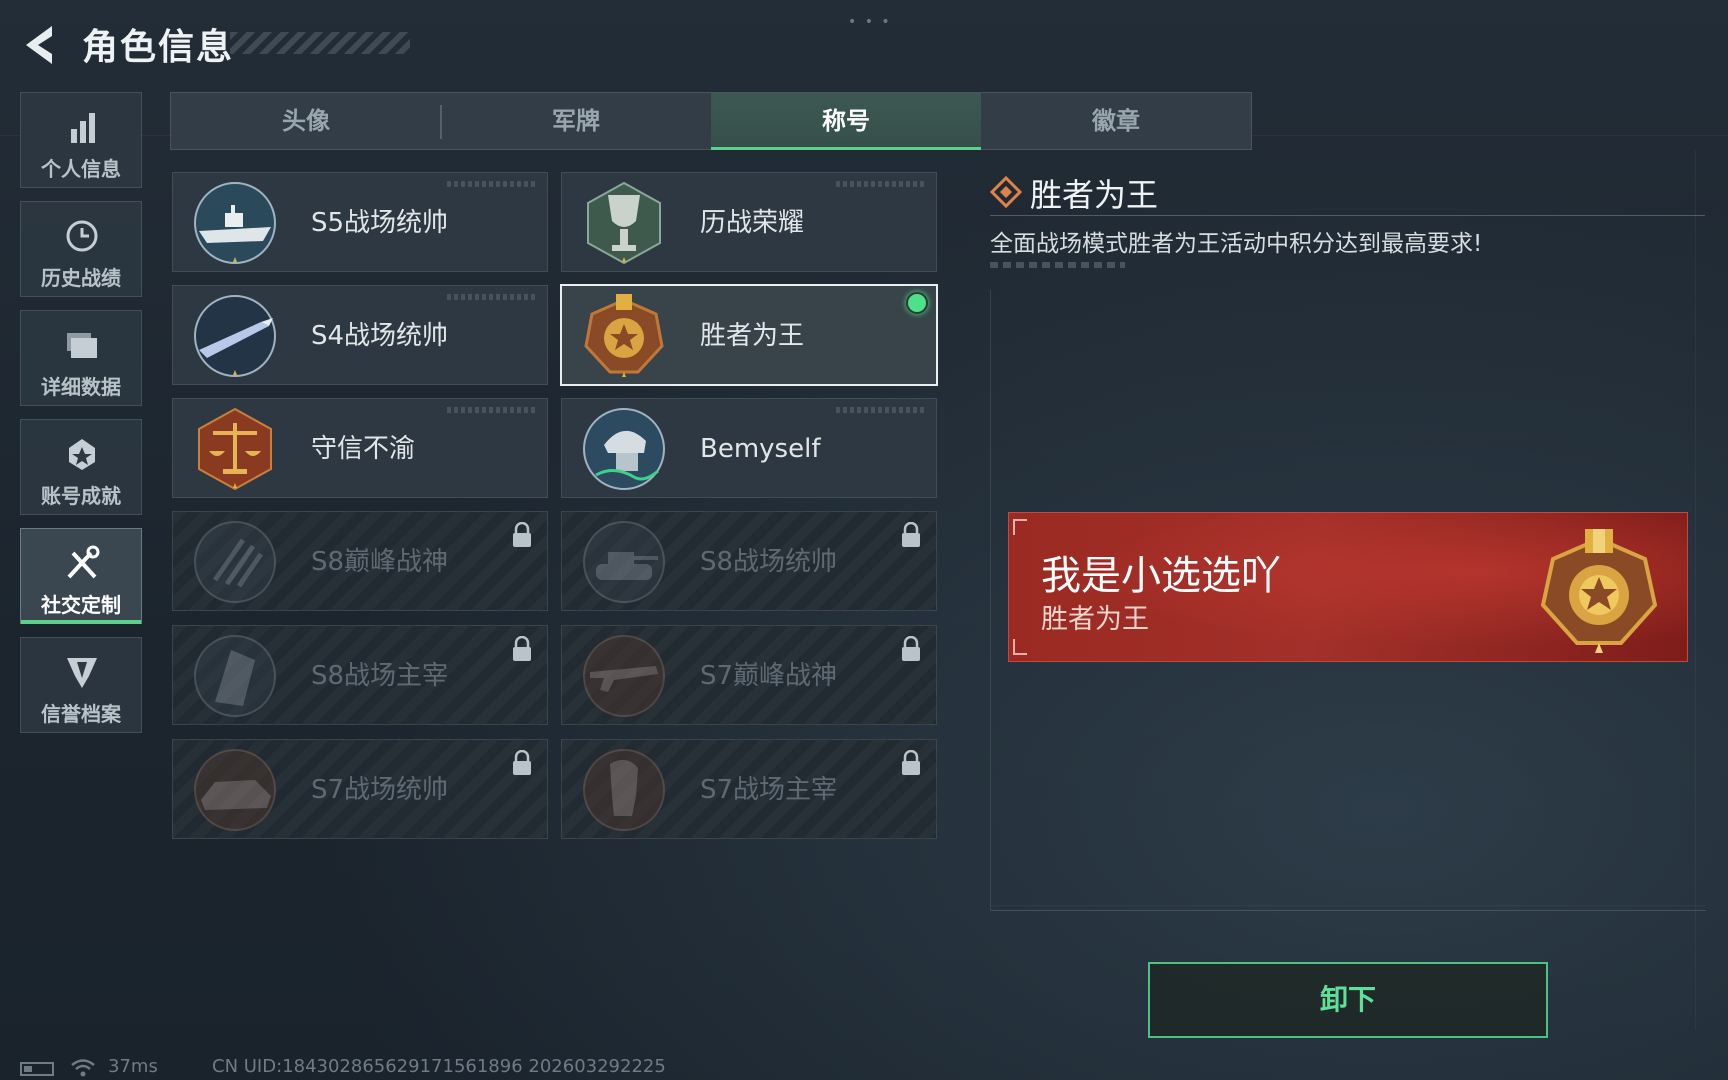 This screenshot has width=1728, height=1080. What do you see at coordinates (380, 223) in the screenshot?
I see `title-name: S5战场统帅` at bounding box center [380, 223].